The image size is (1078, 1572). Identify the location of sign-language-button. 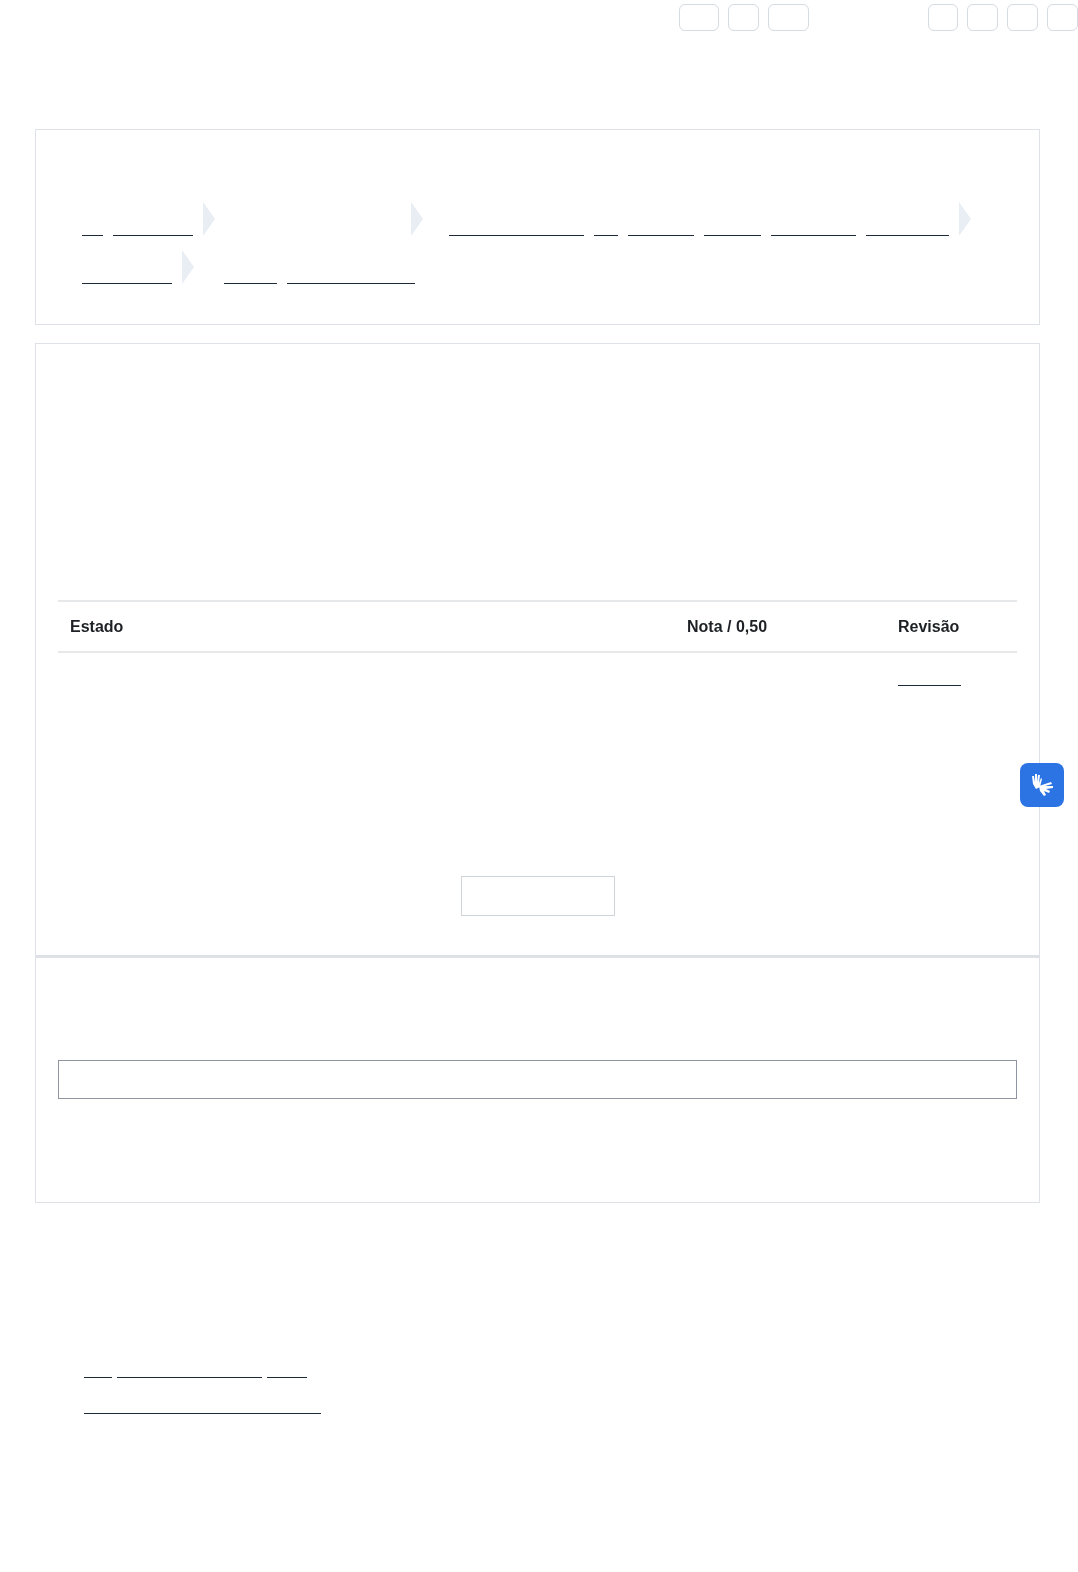
(1042, 785).